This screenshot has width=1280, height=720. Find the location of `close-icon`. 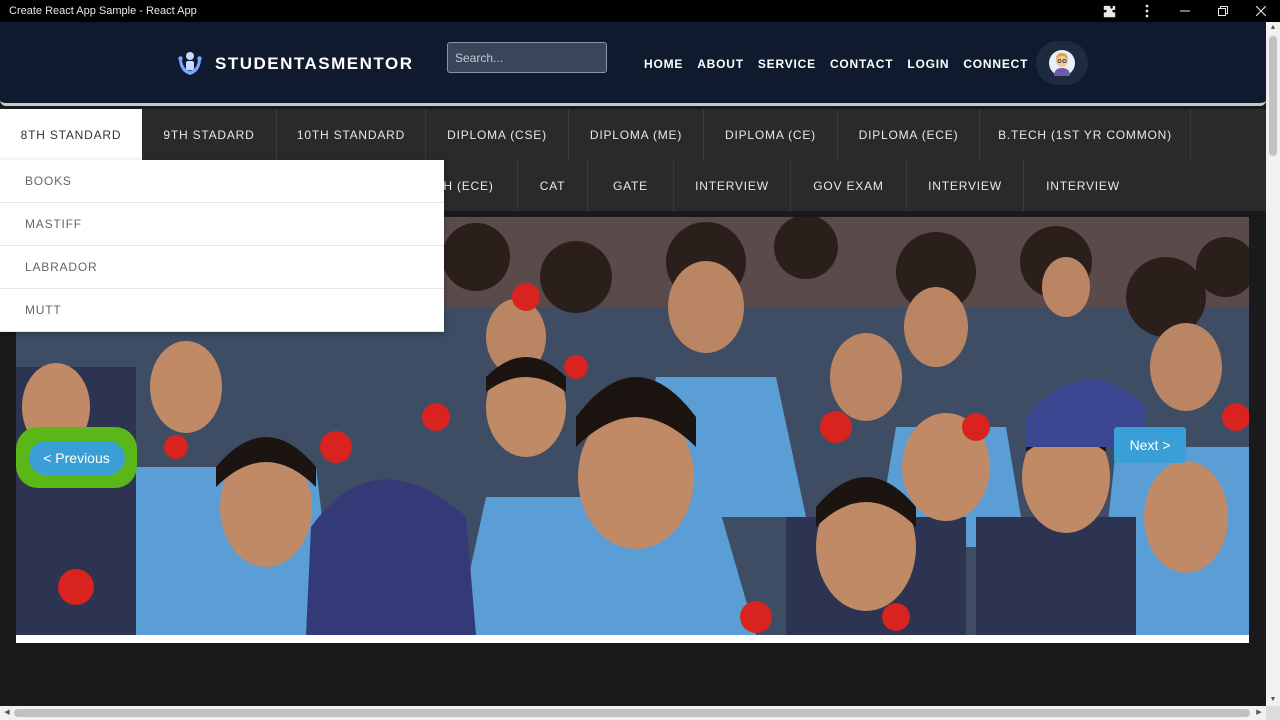

close-icon is located at coordinates (1261, 11).